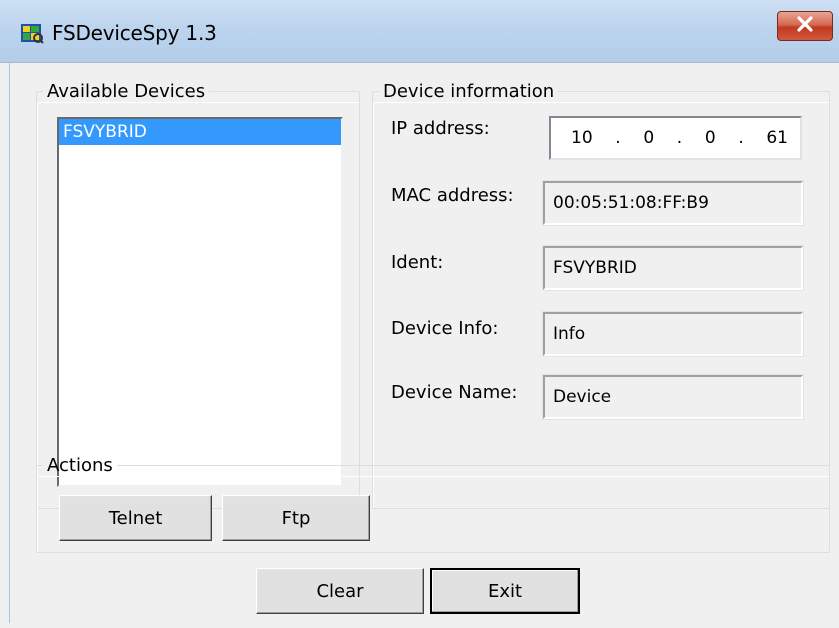 The height and width of the screenshot is (628, 839). I want to click on ip-octet-4: 61, so click(777, 138).